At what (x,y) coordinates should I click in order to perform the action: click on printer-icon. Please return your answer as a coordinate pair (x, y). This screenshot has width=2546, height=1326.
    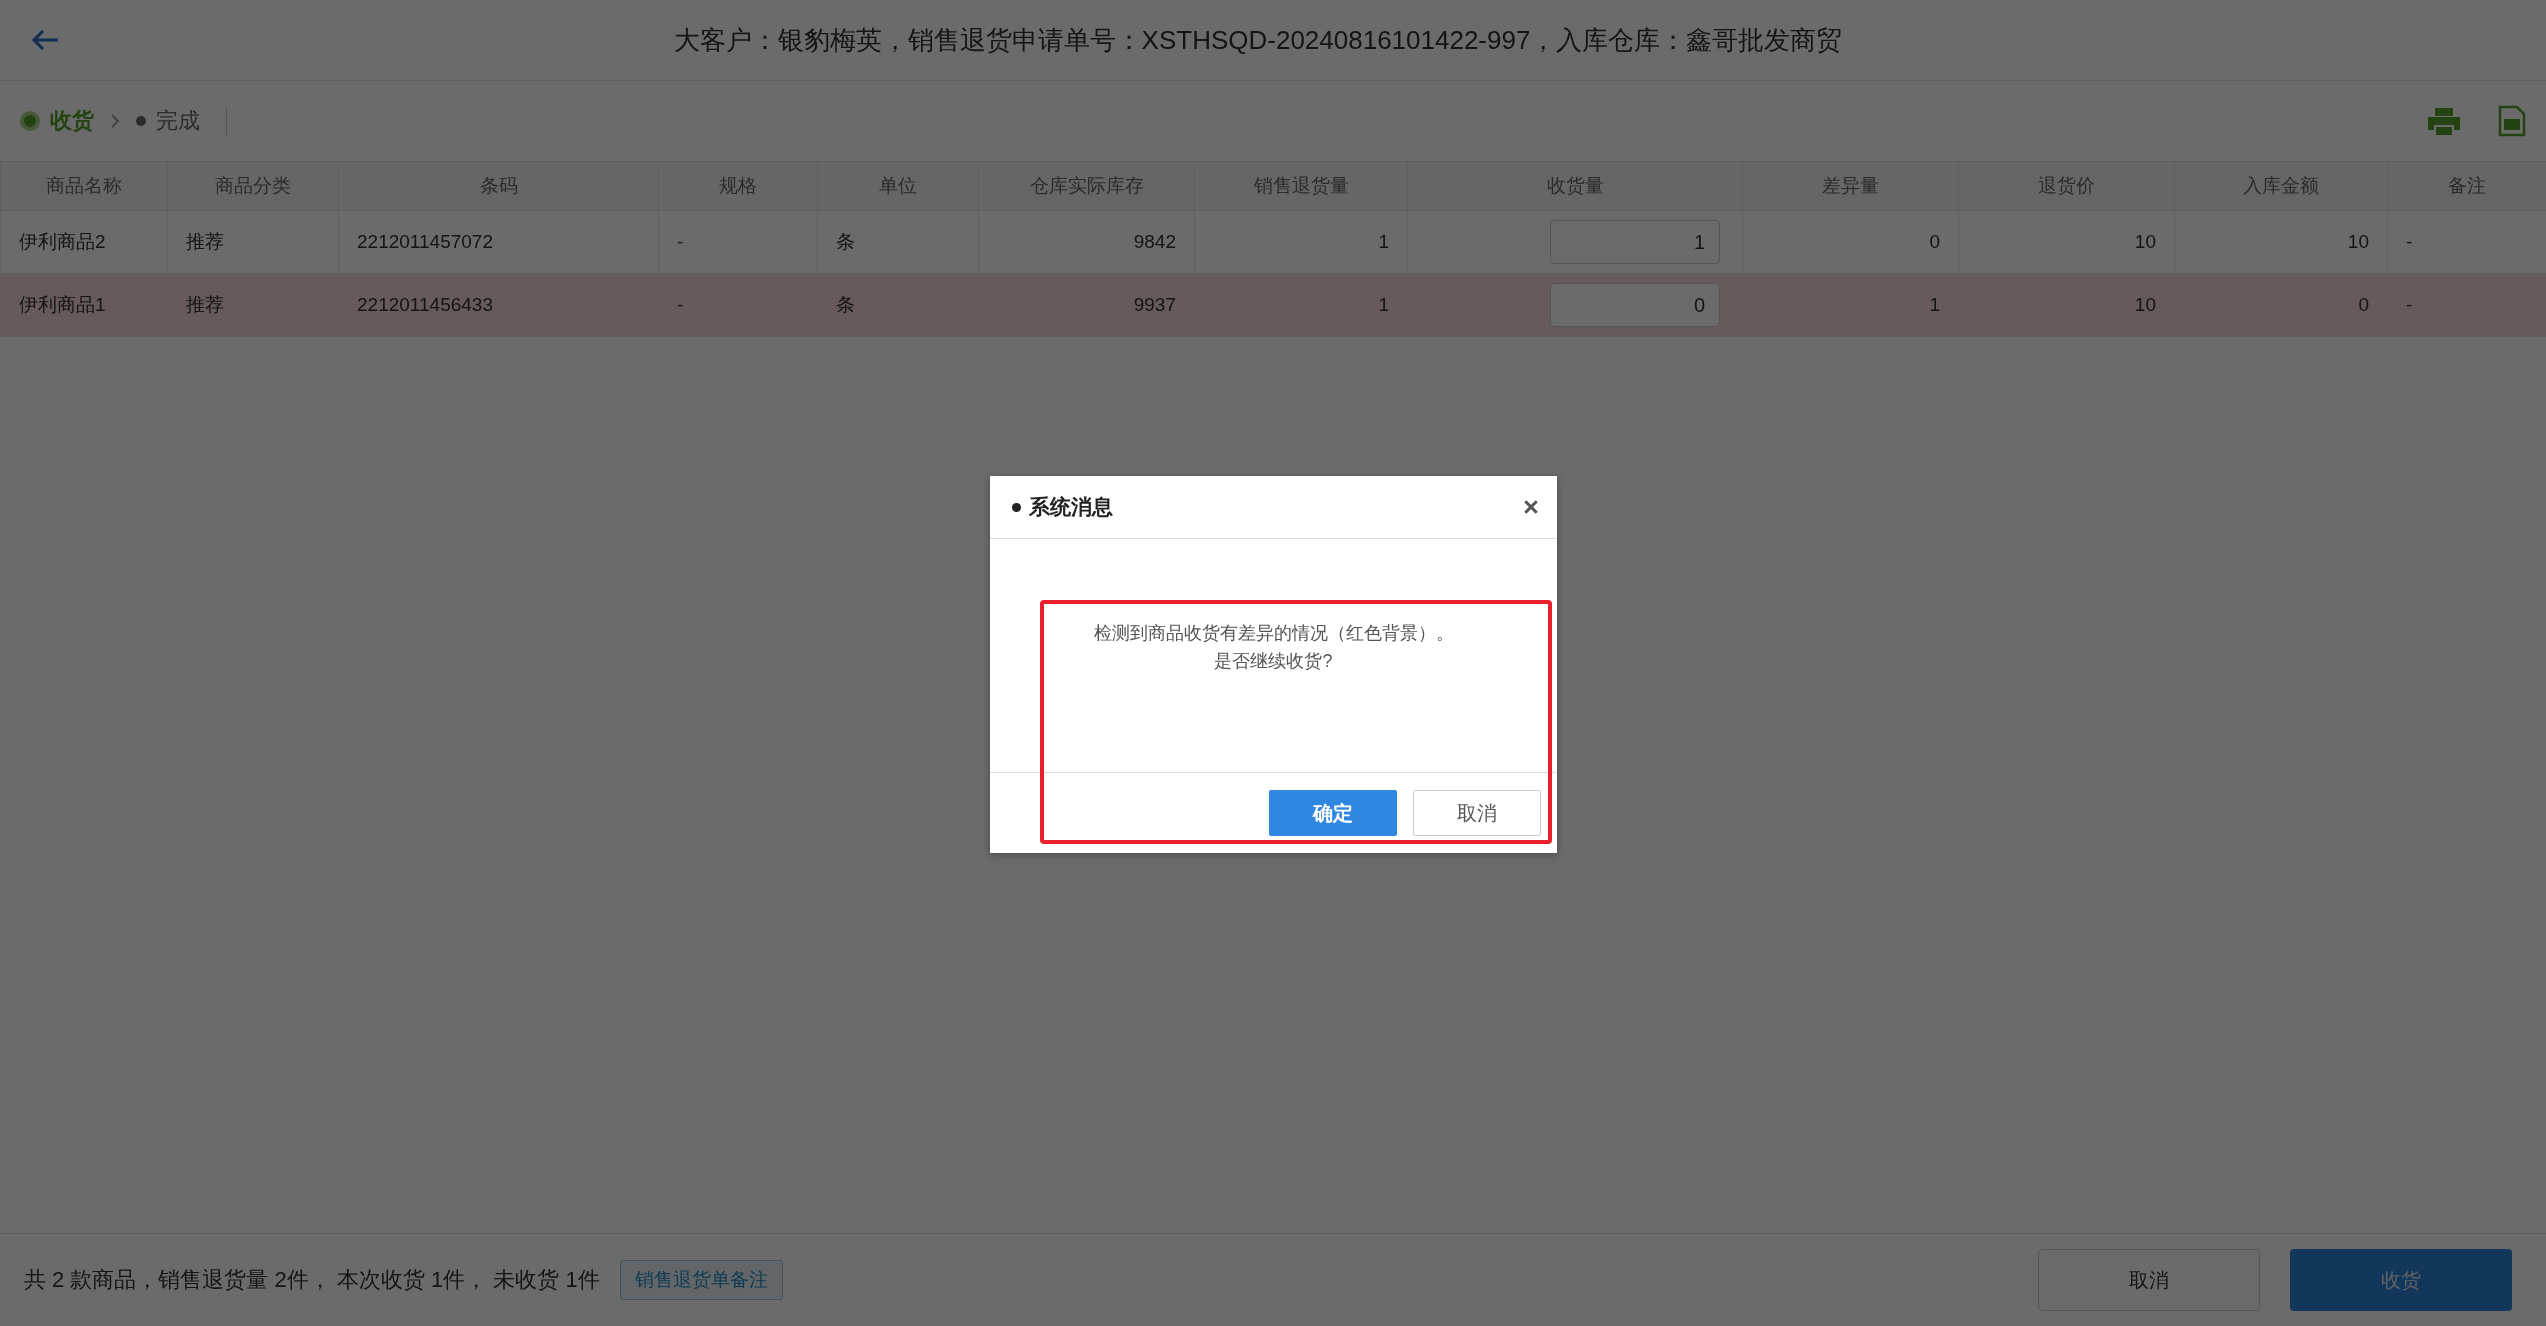
    Looking at the image, I should click on (2444, 121).